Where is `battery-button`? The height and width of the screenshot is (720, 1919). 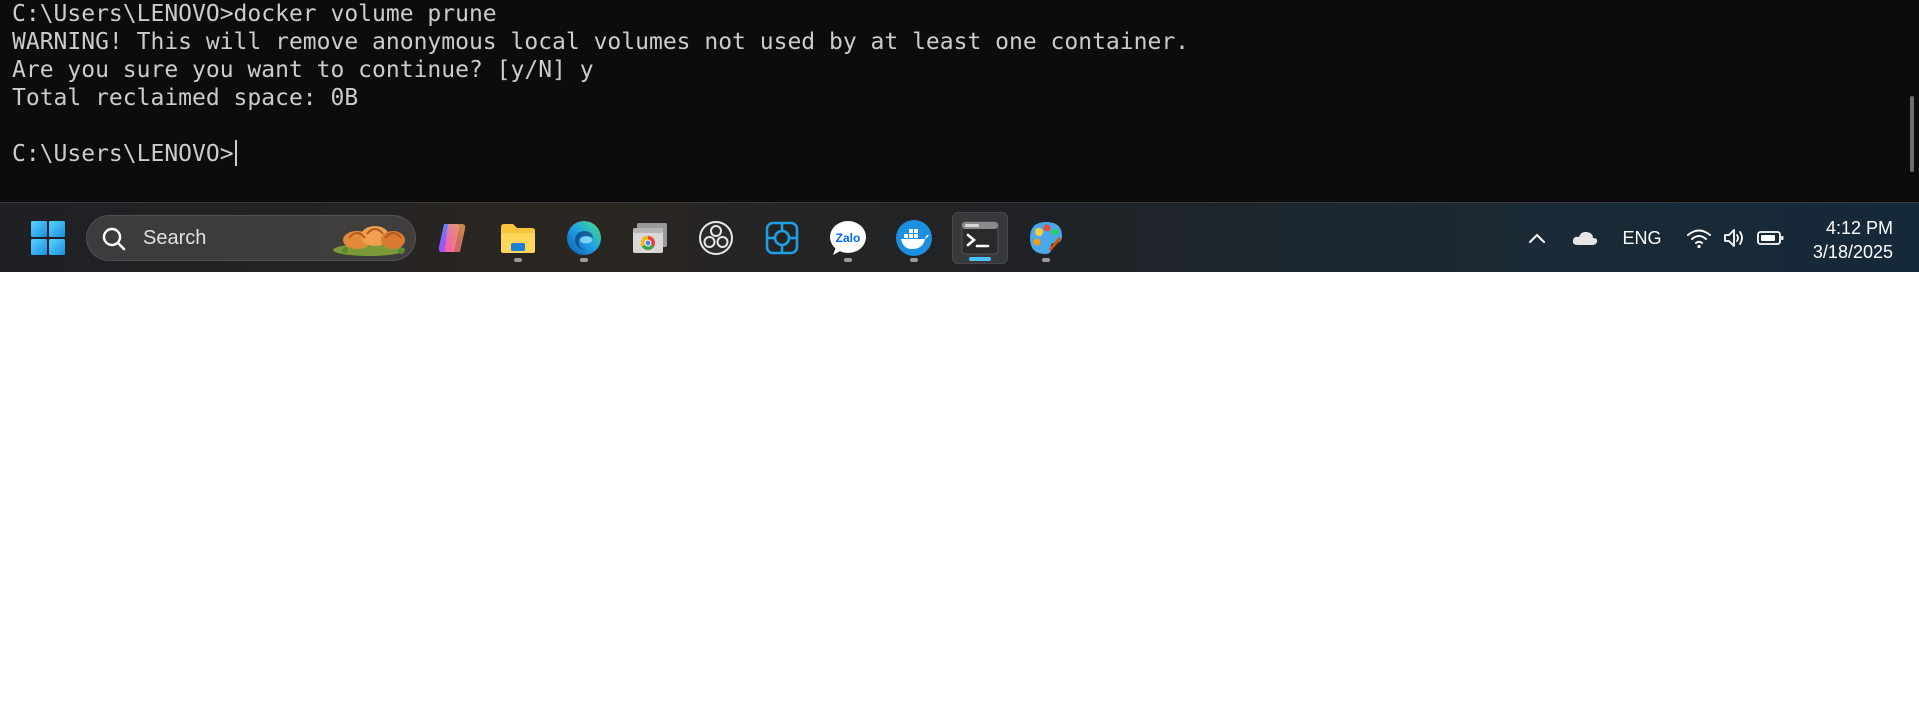 battery-button is located at coordinates (1771, 238).